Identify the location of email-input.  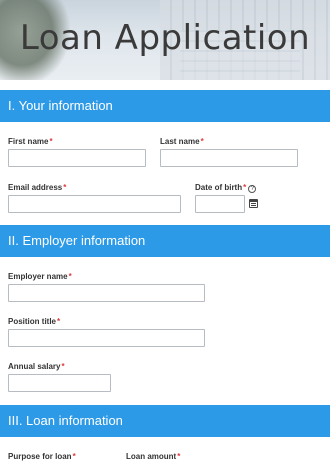
(94, 204).